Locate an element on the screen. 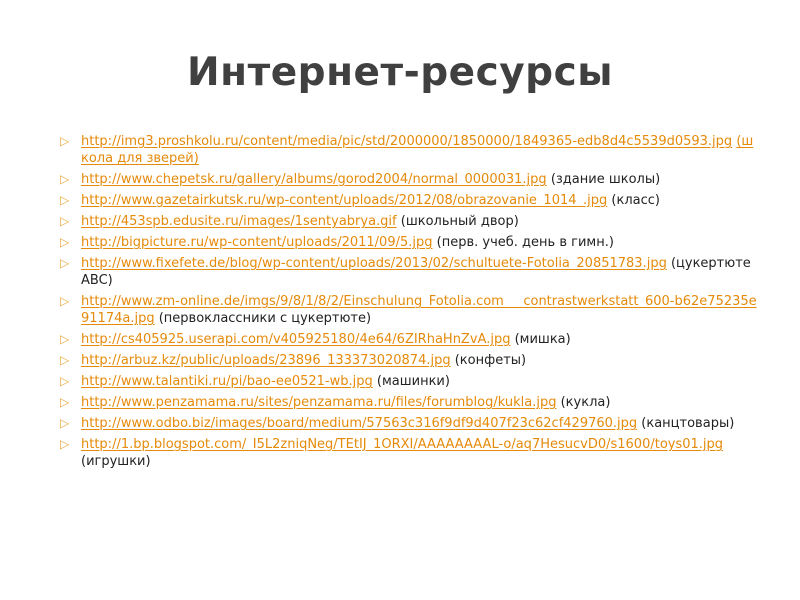  slide-title: Интернет-ресурсы is located at coordinates (400, 72).